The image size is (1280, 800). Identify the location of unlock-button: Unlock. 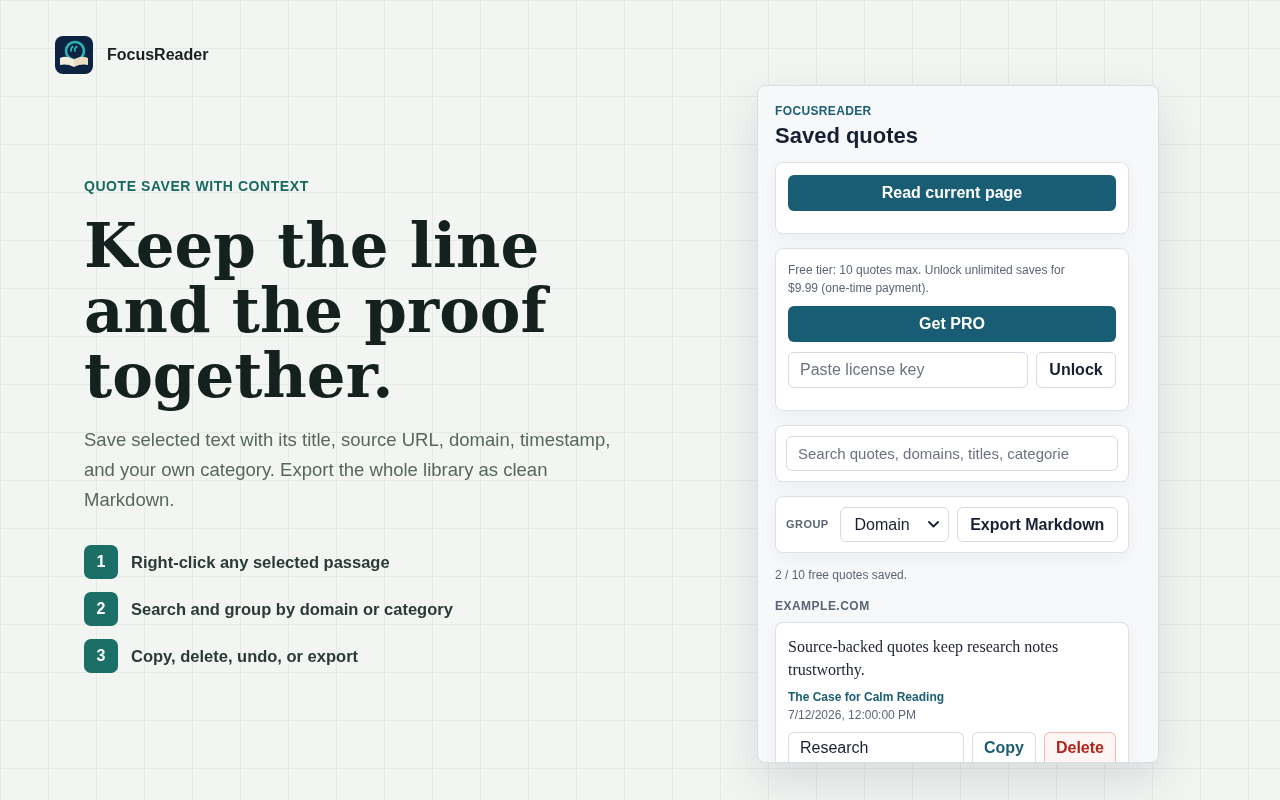
(1076, 370).